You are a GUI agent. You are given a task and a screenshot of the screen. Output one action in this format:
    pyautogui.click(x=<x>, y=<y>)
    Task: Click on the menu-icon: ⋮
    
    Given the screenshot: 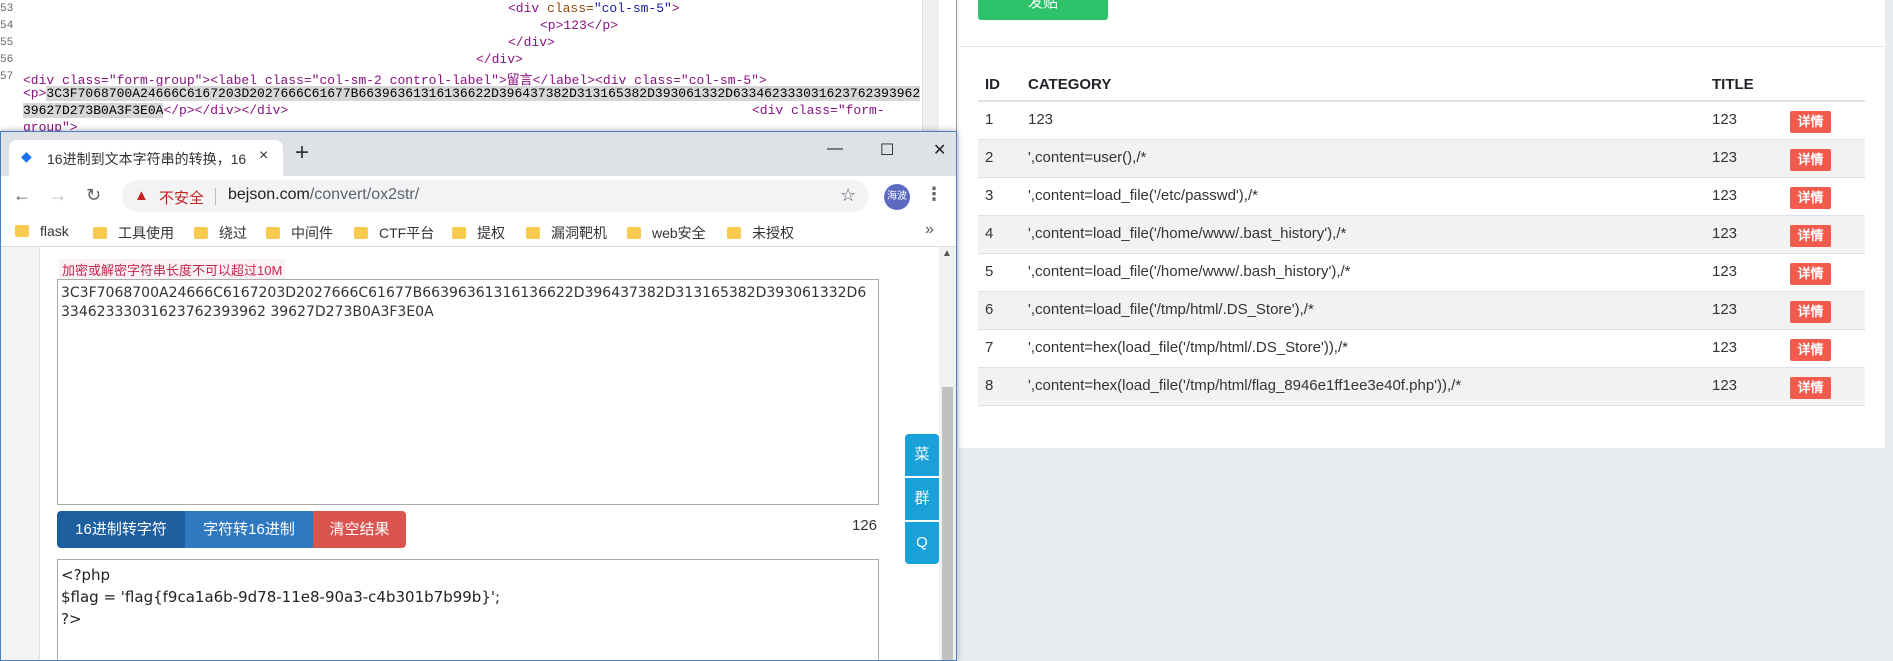 What is the action you would take?
    pyautogui.click(x=934, y=194)
    